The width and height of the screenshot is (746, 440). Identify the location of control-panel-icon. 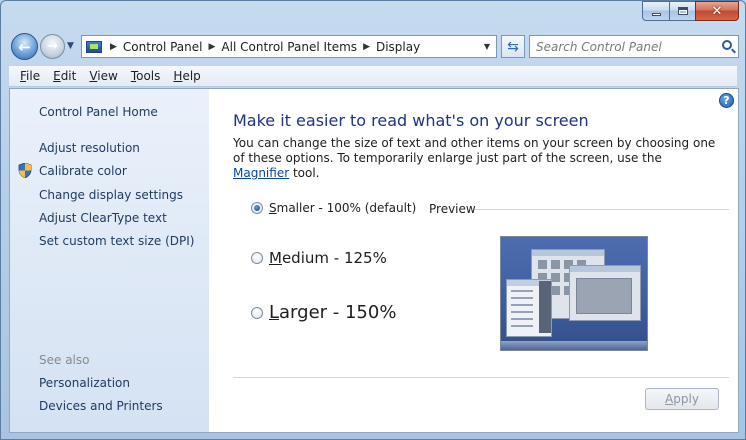
(94, 46).